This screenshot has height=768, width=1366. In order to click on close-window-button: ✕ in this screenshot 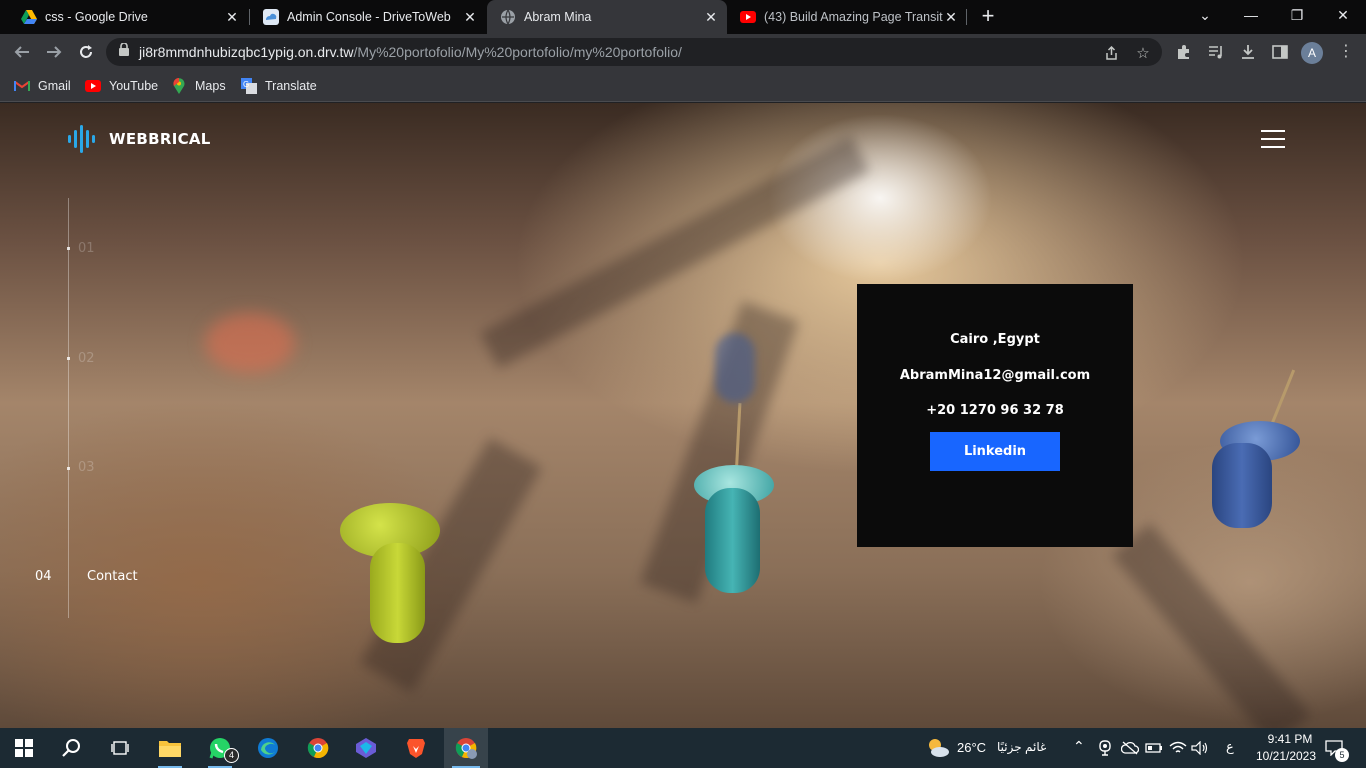, I will do `click(1343, 15)`.